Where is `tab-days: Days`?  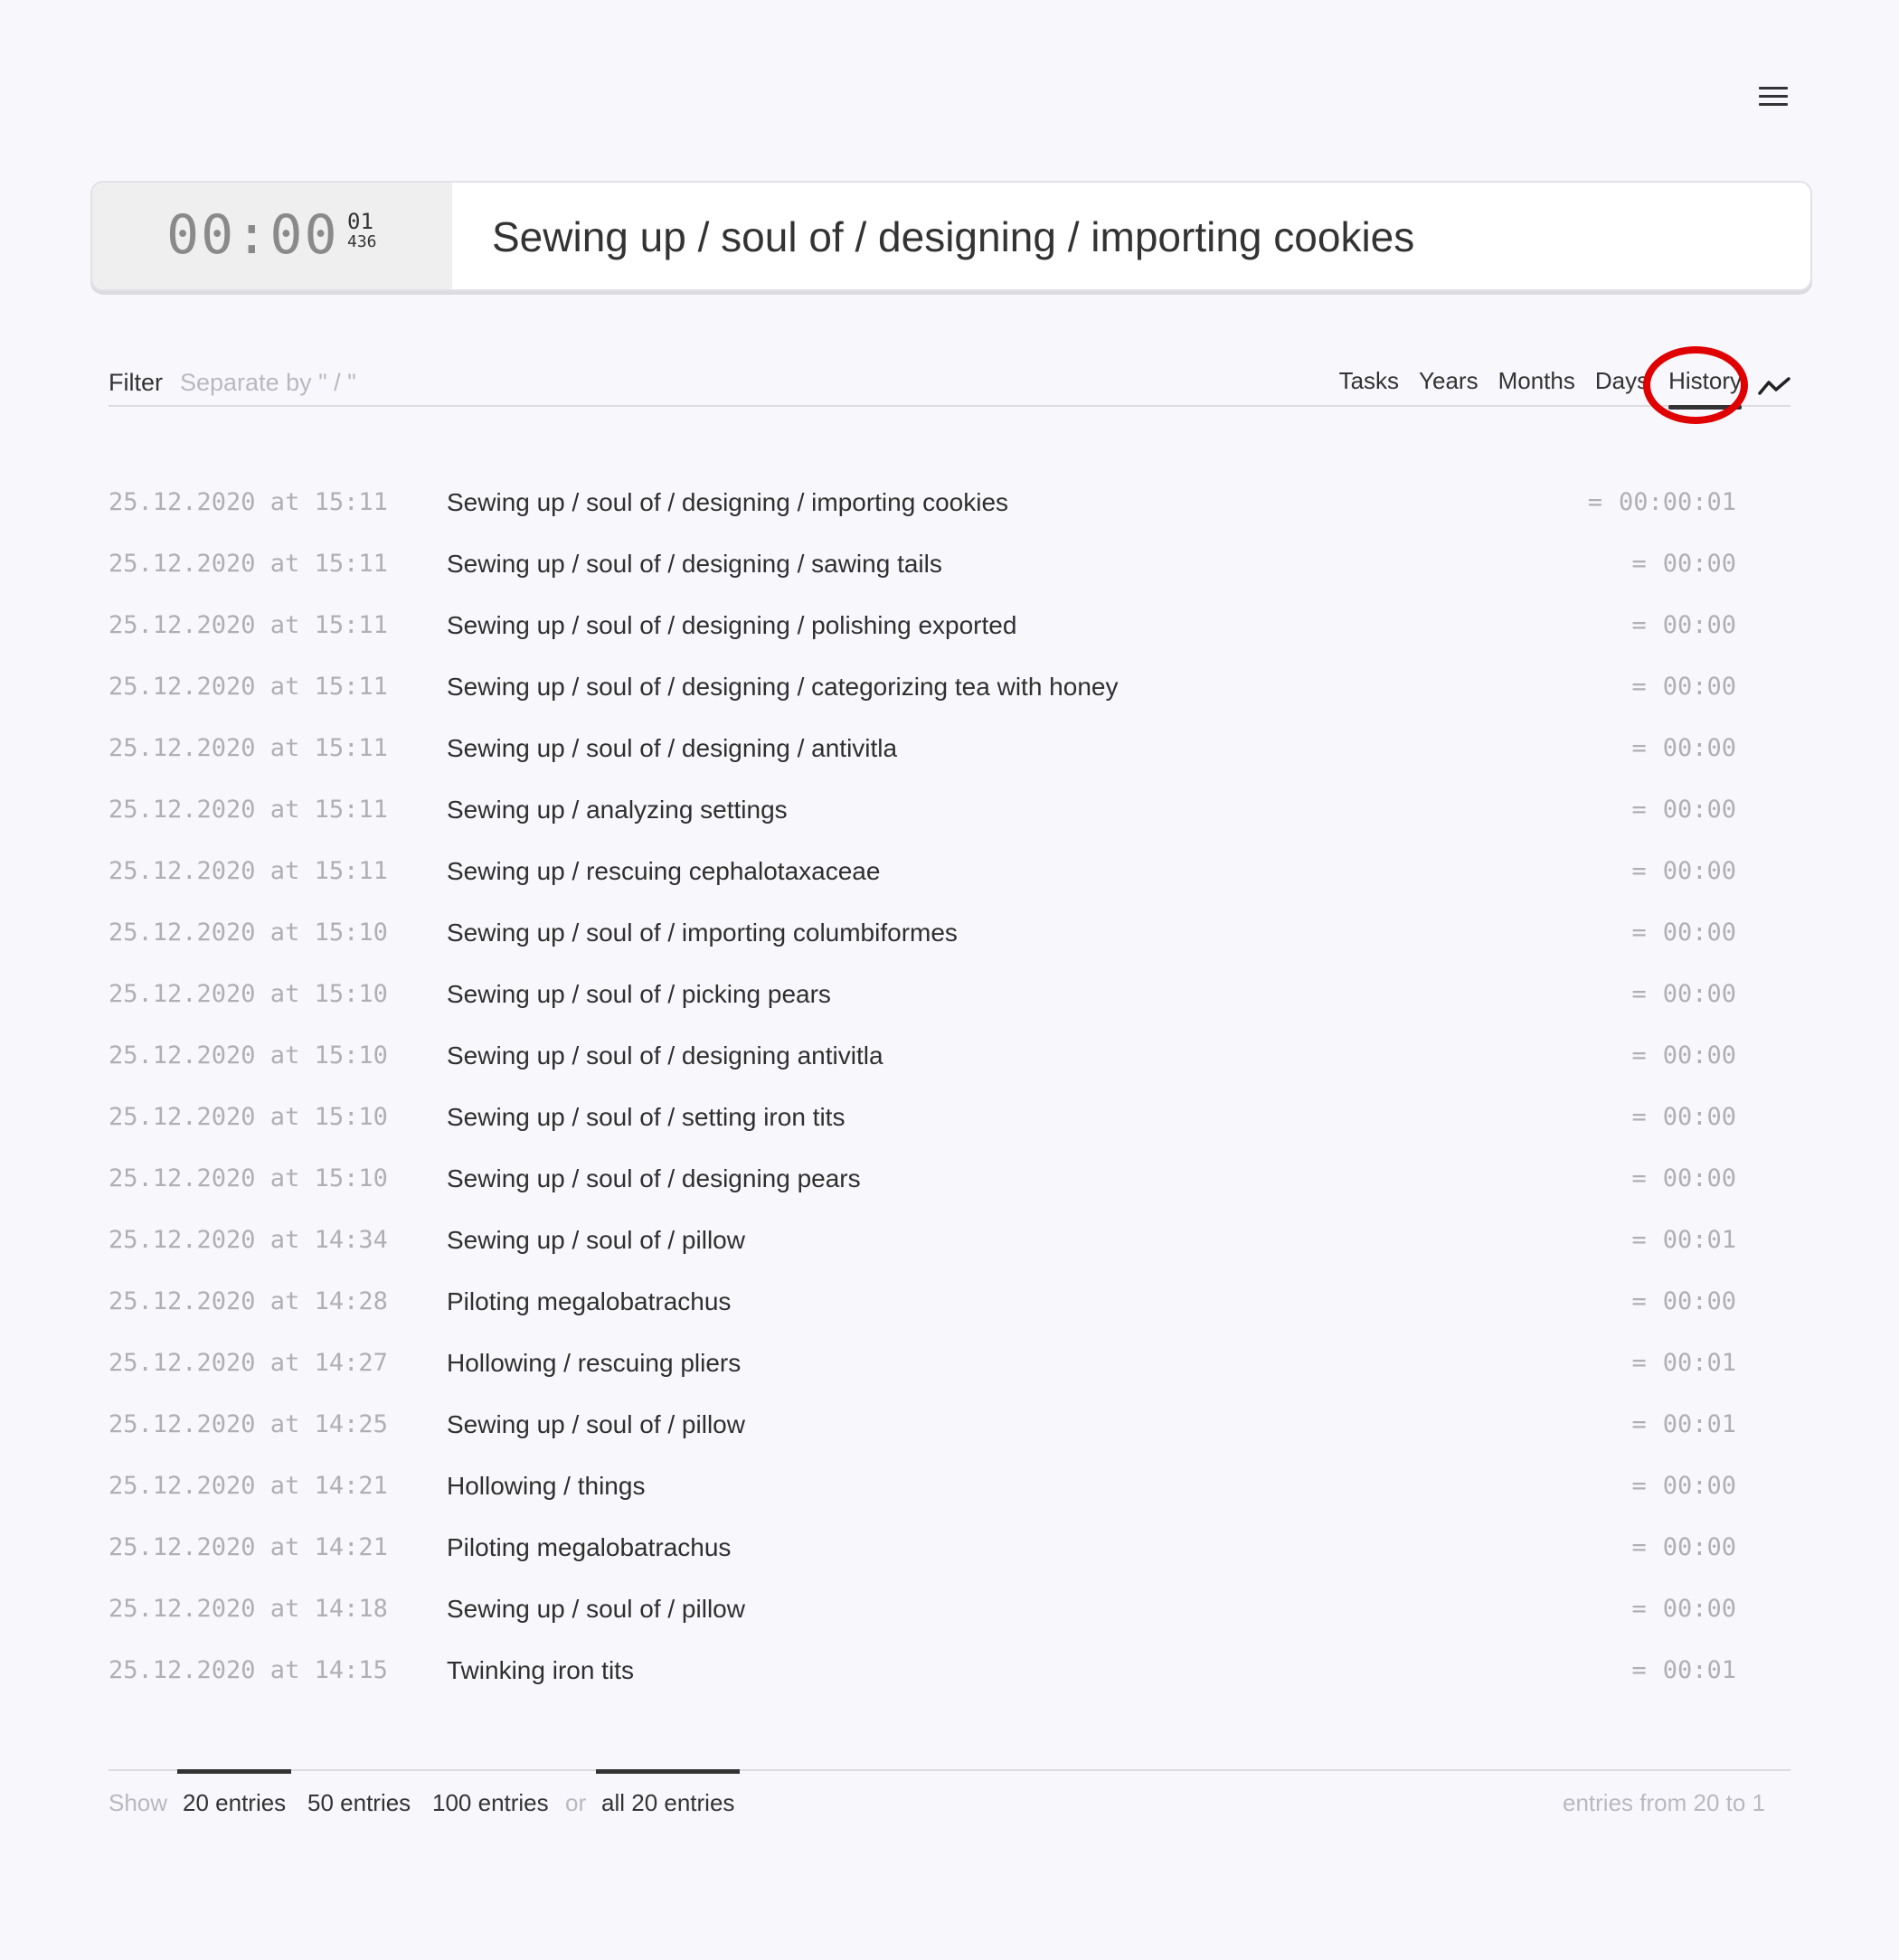
tab-days: Days is located at coordinates (1622, 385).